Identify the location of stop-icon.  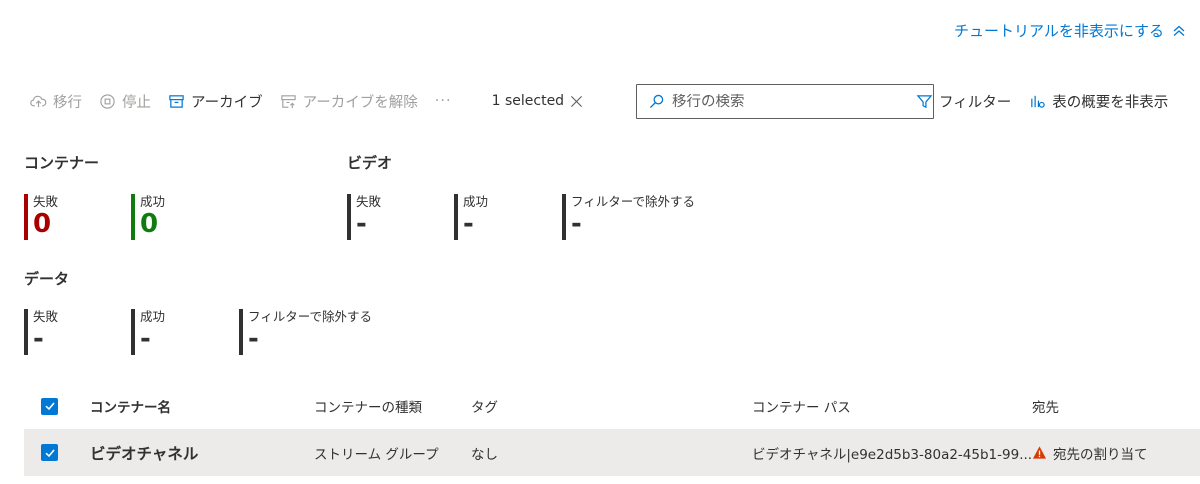
(107, 101).